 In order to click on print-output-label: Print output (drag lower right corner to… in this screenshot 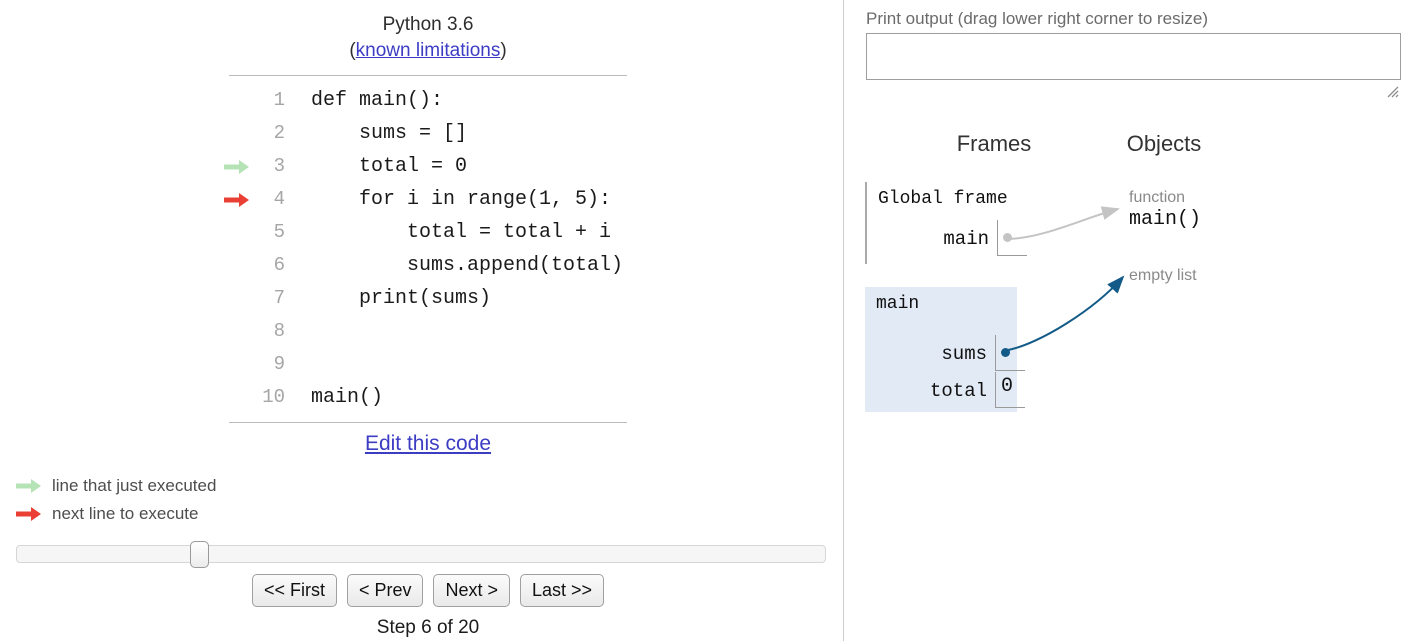, I will do `click(1037, 18)`.